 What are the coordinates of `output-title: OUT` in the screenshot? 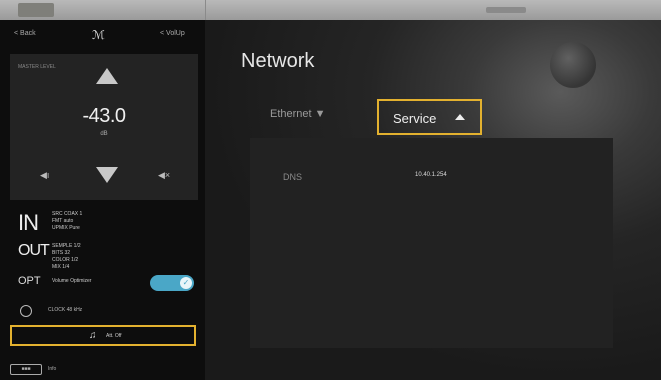 It's located at (34, 250).